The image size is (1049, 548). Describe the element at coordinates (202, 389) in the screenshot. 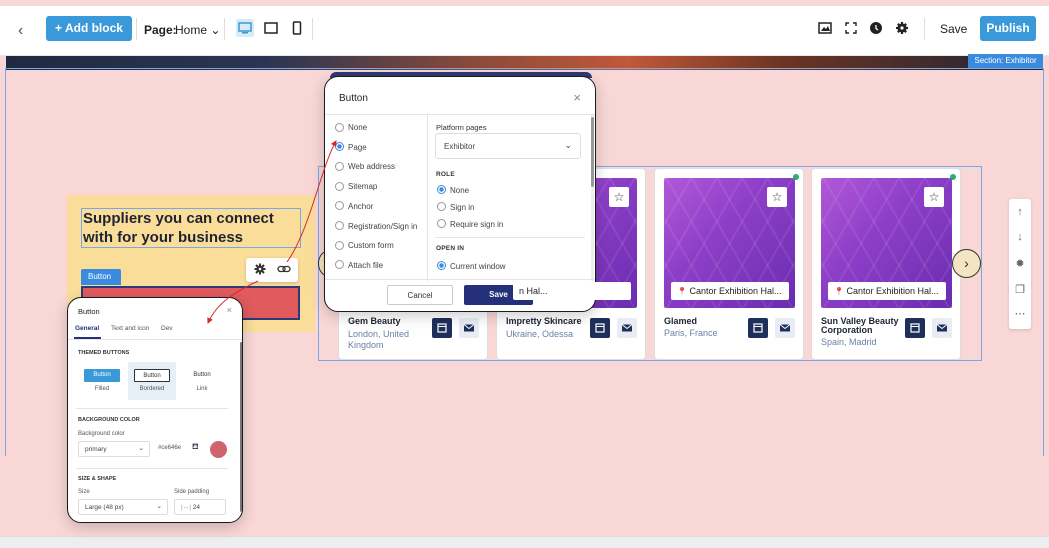

I see `style-label: Link` at that location.